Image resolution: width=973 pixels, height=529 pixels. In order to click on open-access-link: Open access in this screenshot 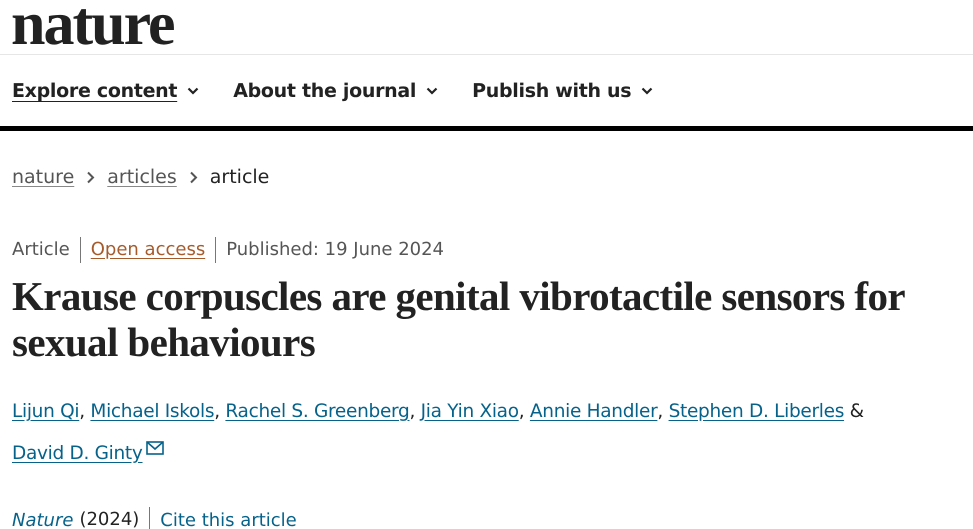, I will do `click(148, 249)`.